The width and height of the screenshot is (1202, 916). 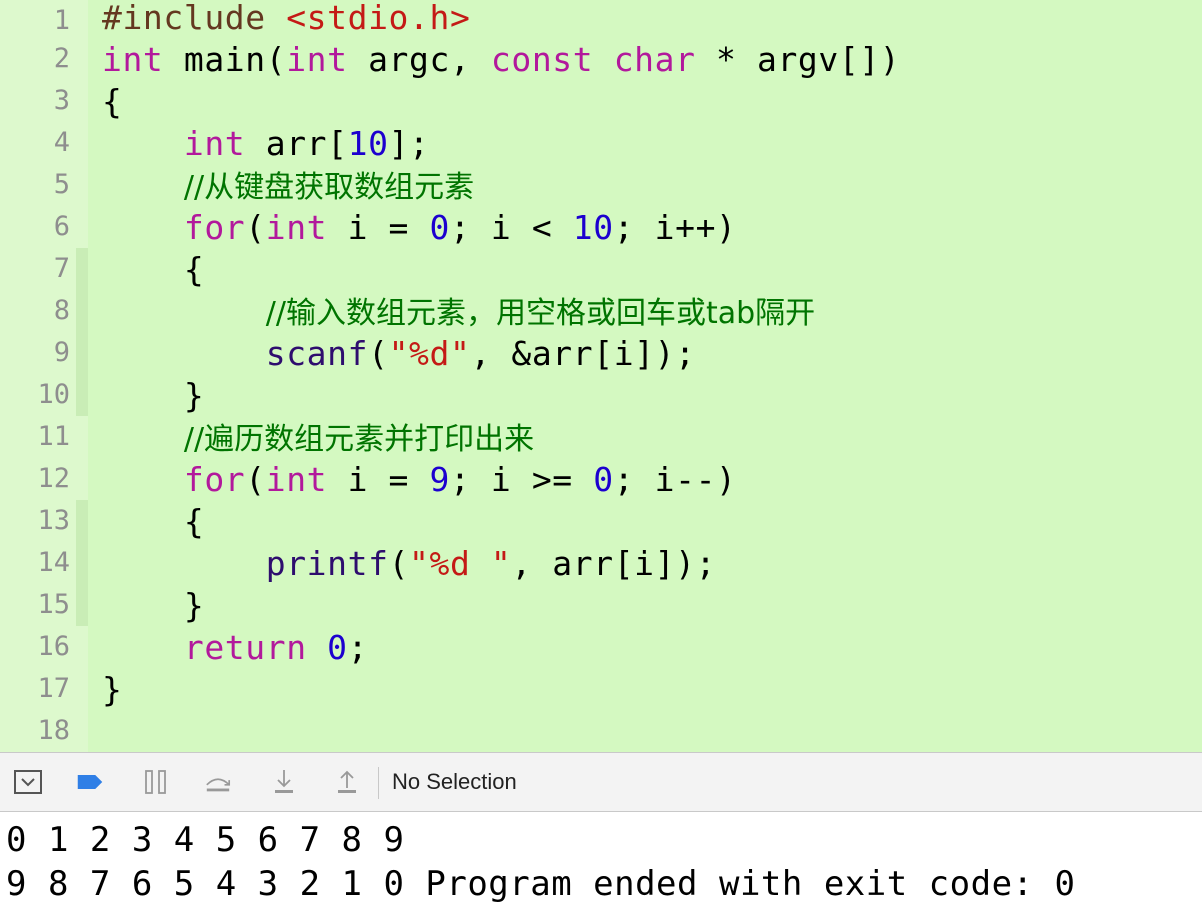 I want to click on code-line: //从键盘获取数组元素, so click(x=288, y=186).